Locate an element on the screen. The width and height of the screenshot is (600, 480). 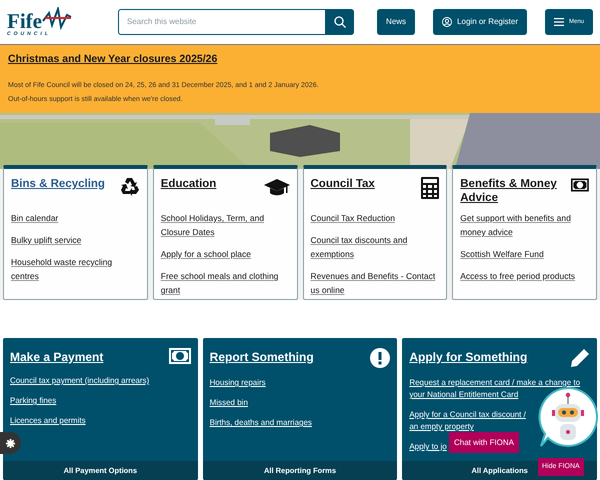
chatbot-drawing is located at coordinates (568, 417).